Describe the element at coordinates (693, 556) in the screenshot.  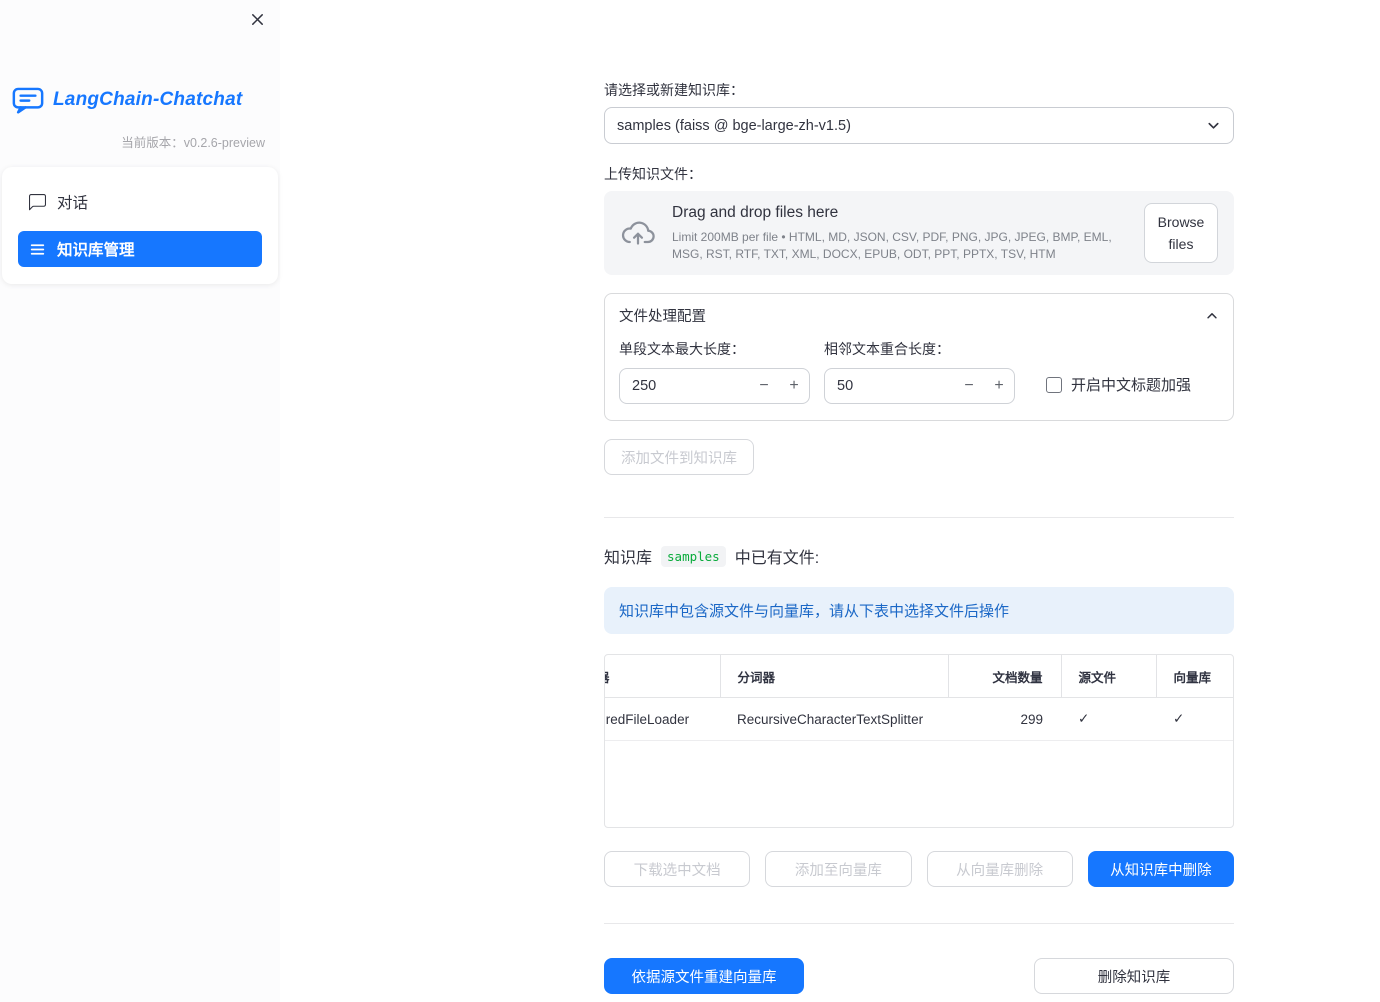
I see `kb-name-code: samples` at that location.